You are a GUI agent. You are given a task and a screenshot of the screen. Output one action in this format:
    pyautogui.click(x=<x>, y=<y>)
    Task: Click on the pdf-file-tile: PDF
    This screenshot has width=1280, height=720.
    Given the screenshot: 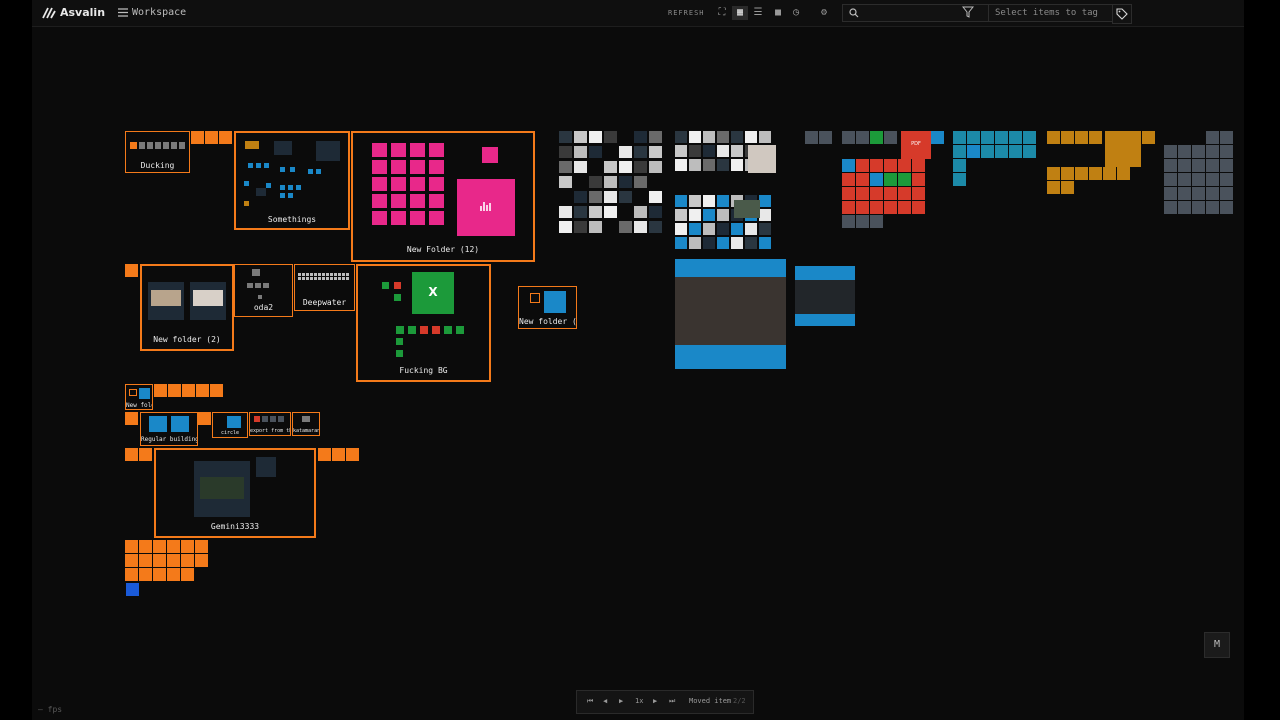 What is the action you would take?
    pyautogui.click(x=916, y=145)
    